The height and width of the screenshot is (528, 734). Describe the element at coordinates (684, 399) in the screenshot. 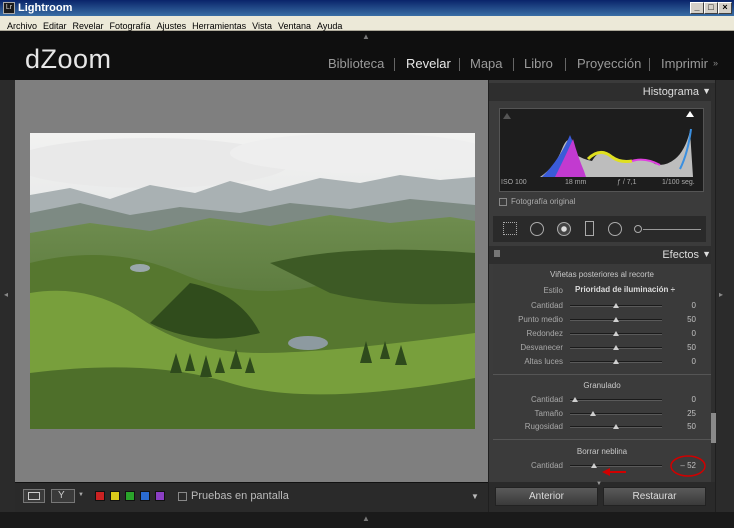

I see `grain-row-value: 0` at that location.